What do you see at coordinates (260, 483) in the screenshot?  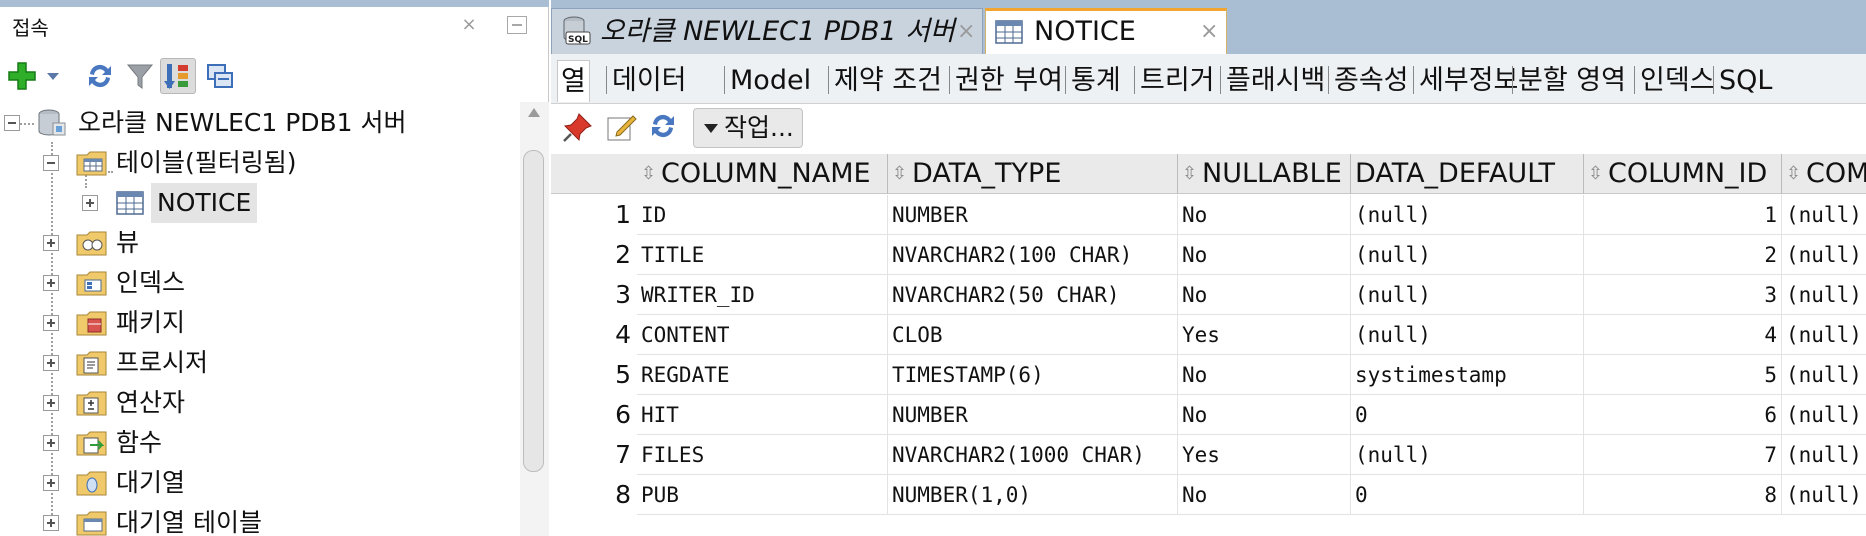 I see `tree-node-queues-folder: 대기열` at bounding box center [260, 483].